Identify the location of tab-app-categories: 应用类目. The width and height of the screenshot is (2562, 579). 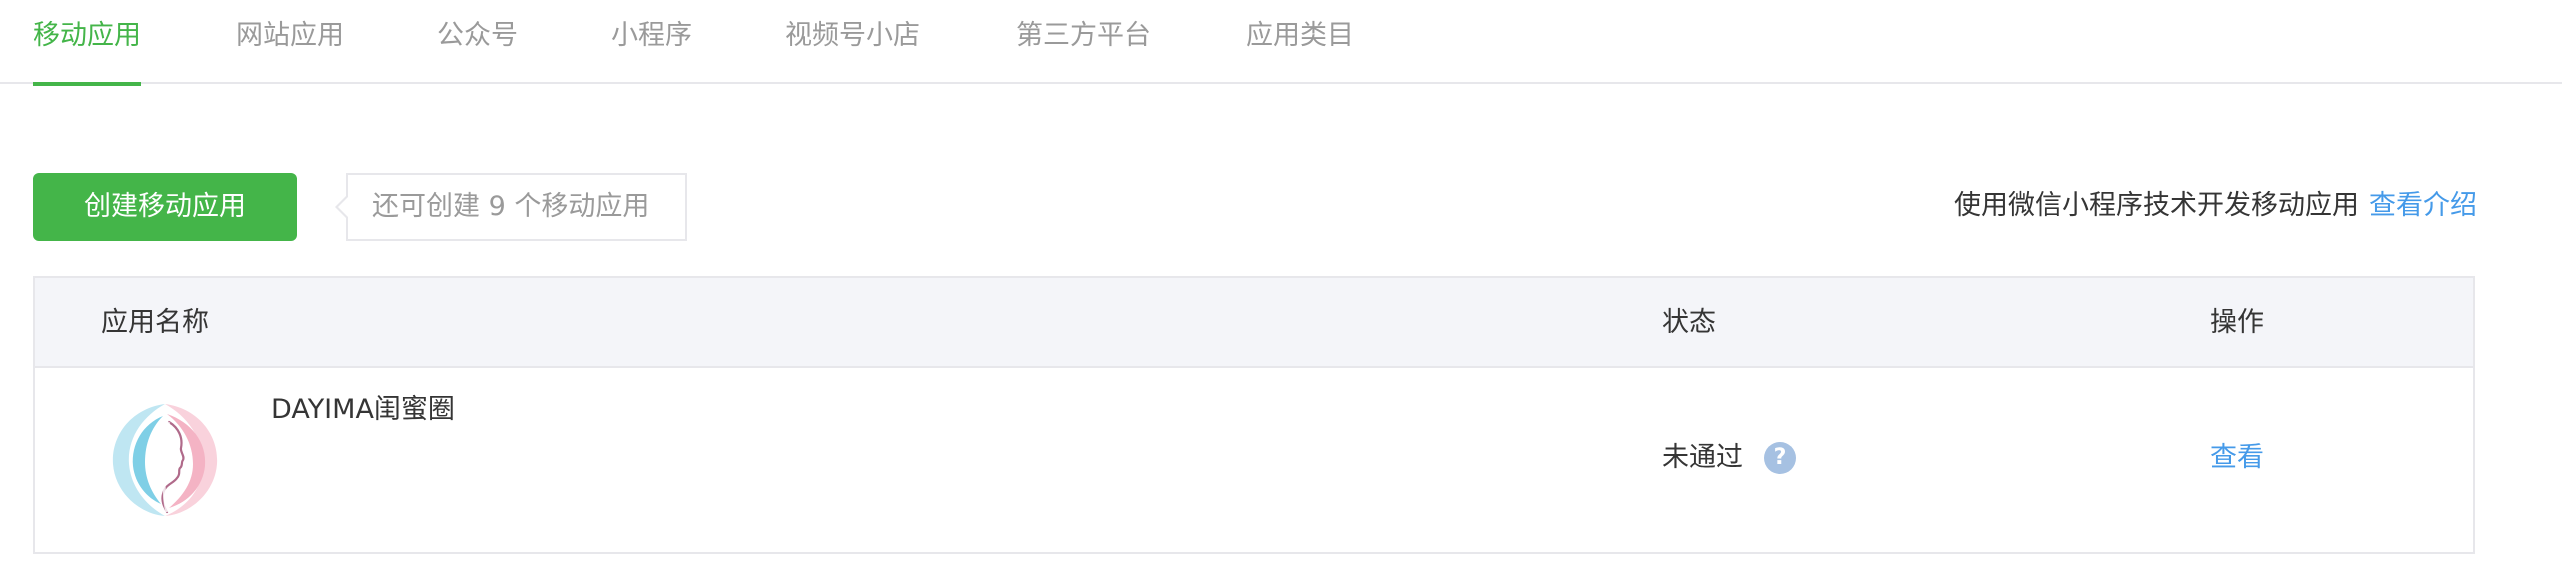
(1300, 42).